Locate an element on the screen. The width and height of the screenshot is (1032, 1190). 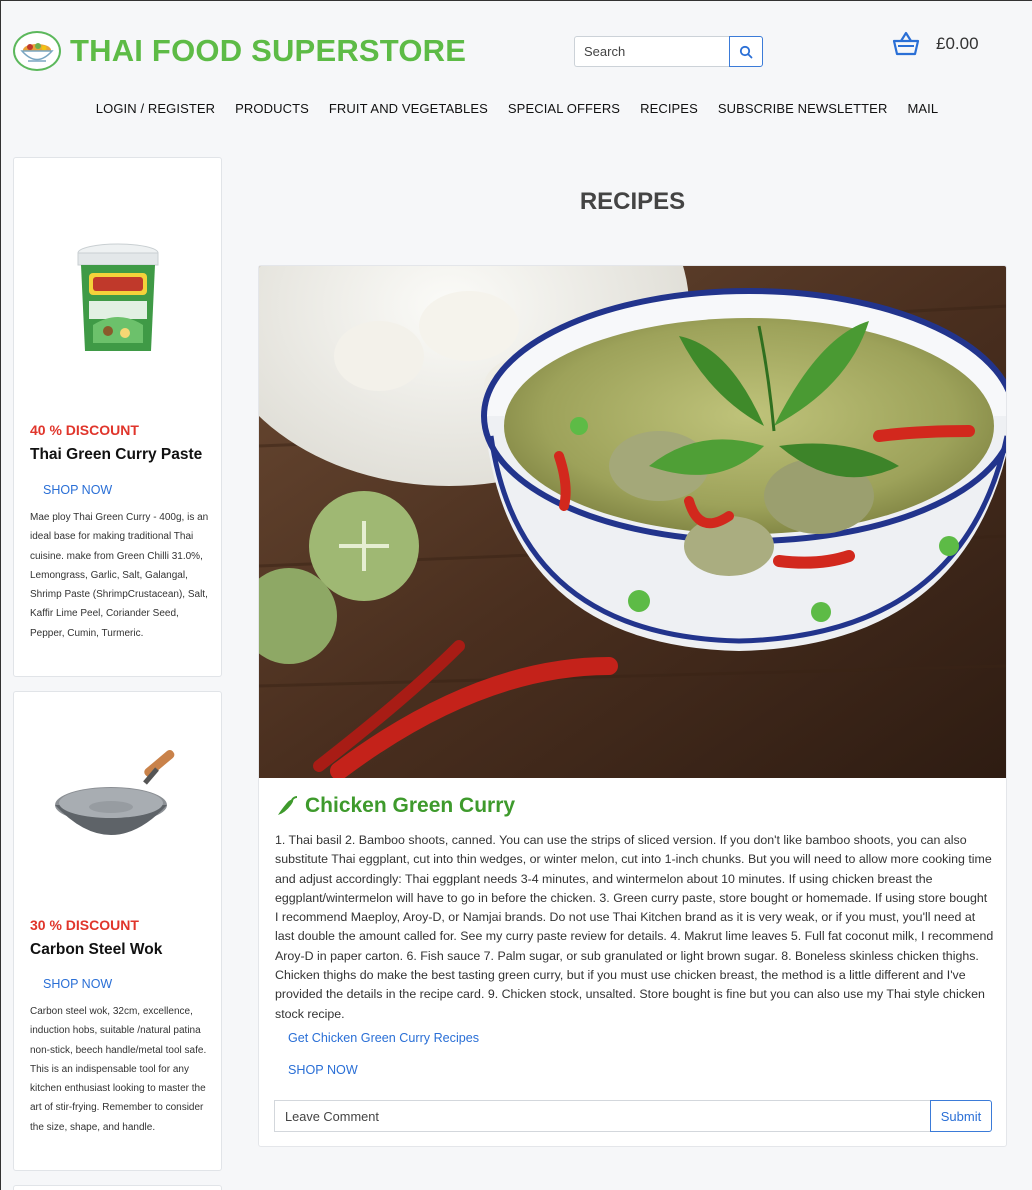
search-button is located at coordinates (746, 51).